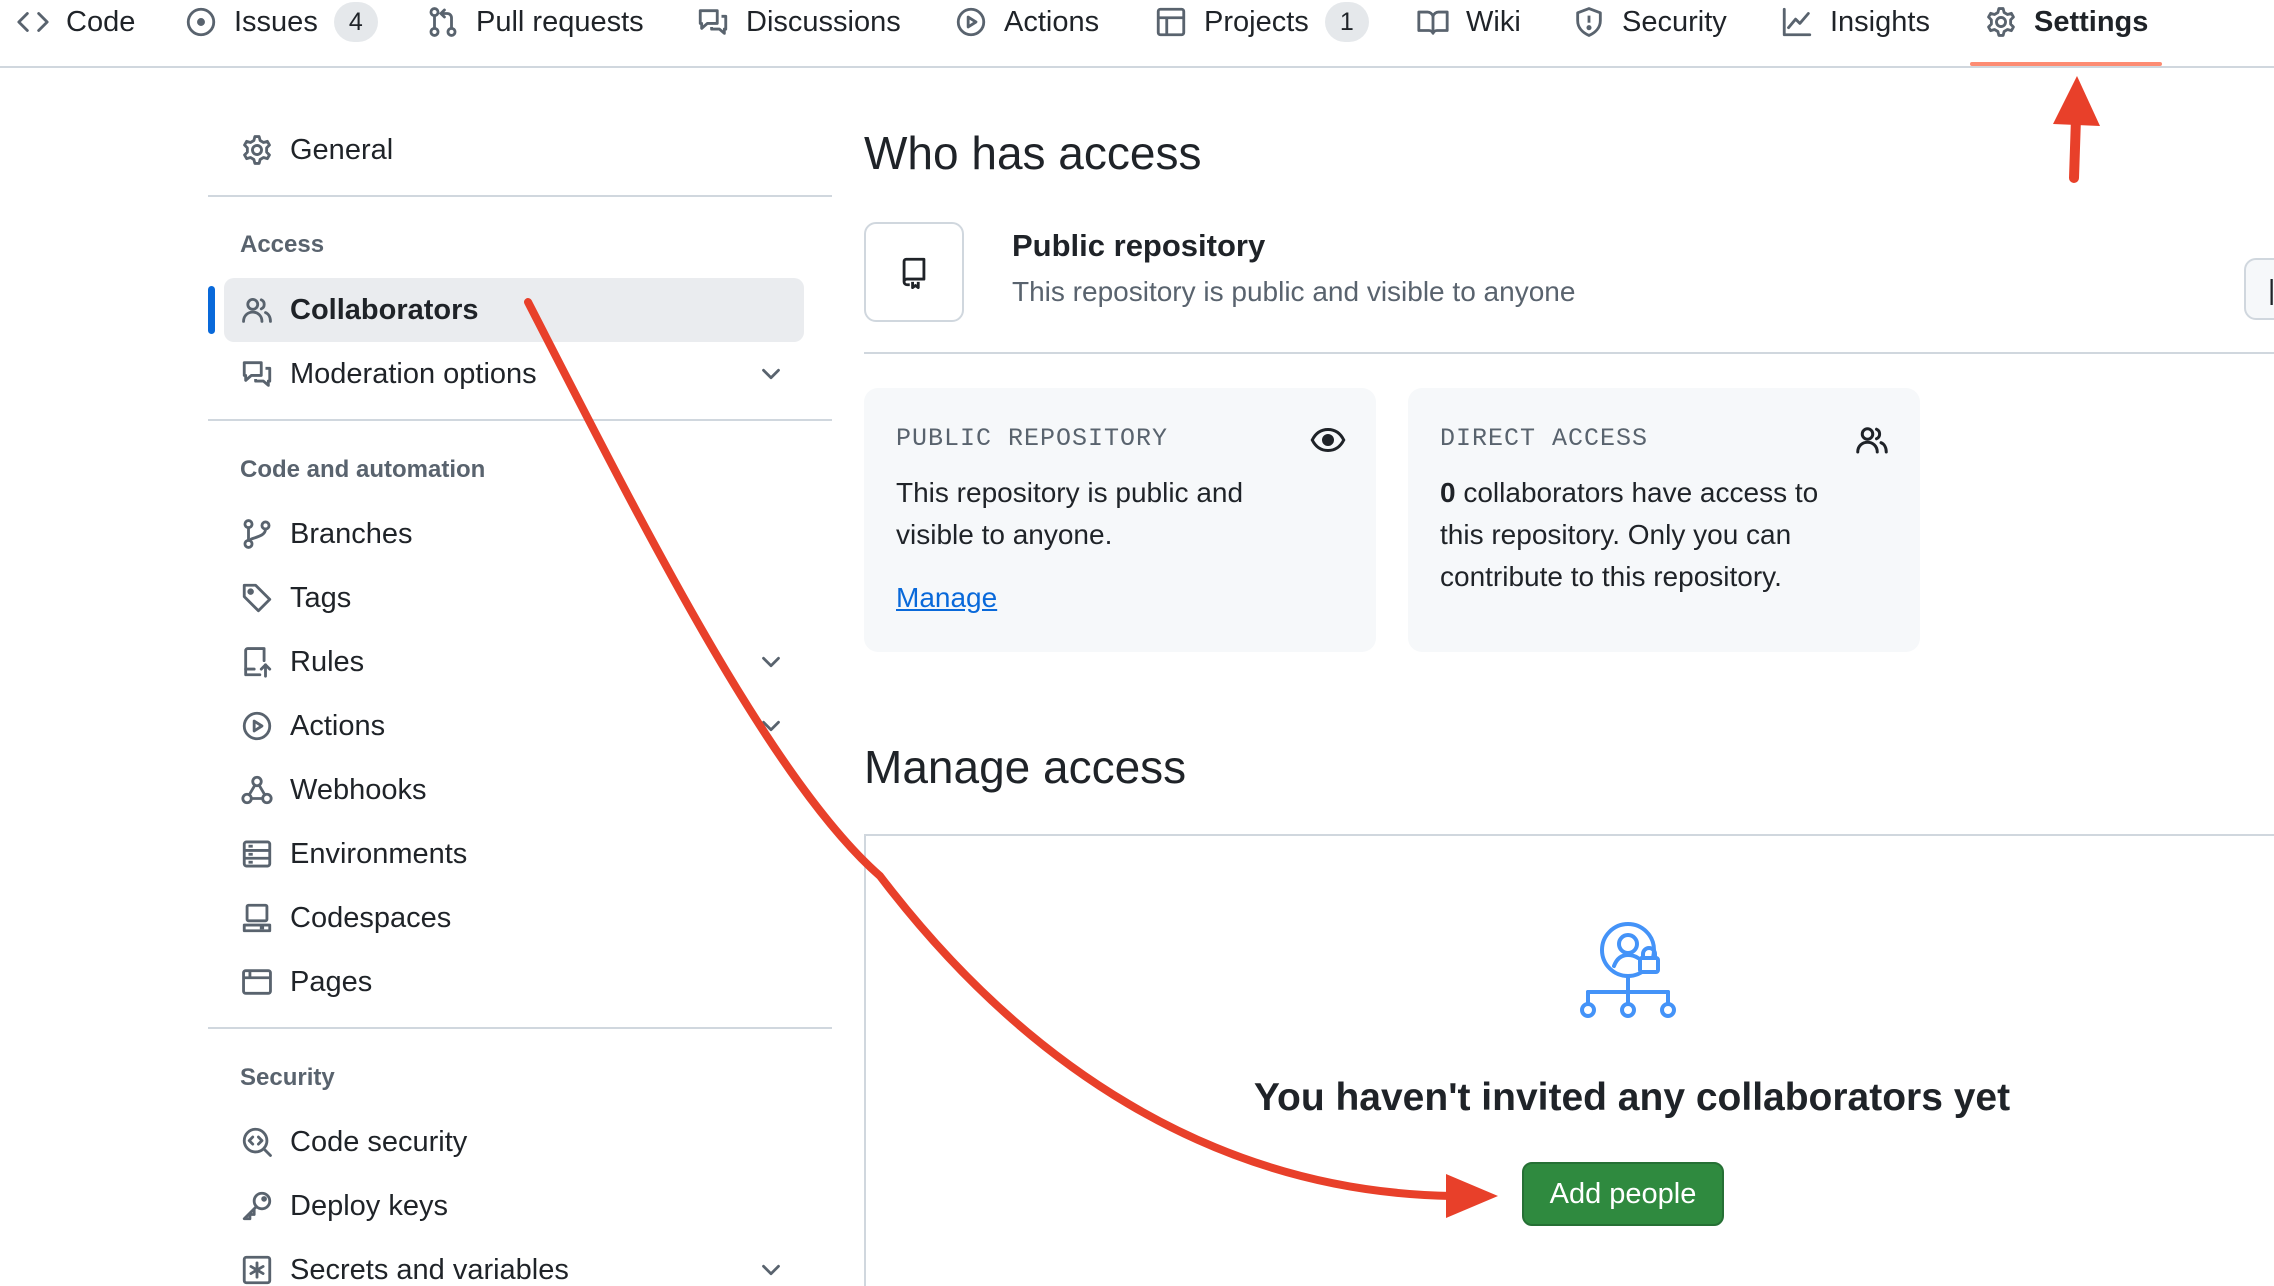  I want to click on card-label: DIRECT ACCESS, so click(1544, 438).